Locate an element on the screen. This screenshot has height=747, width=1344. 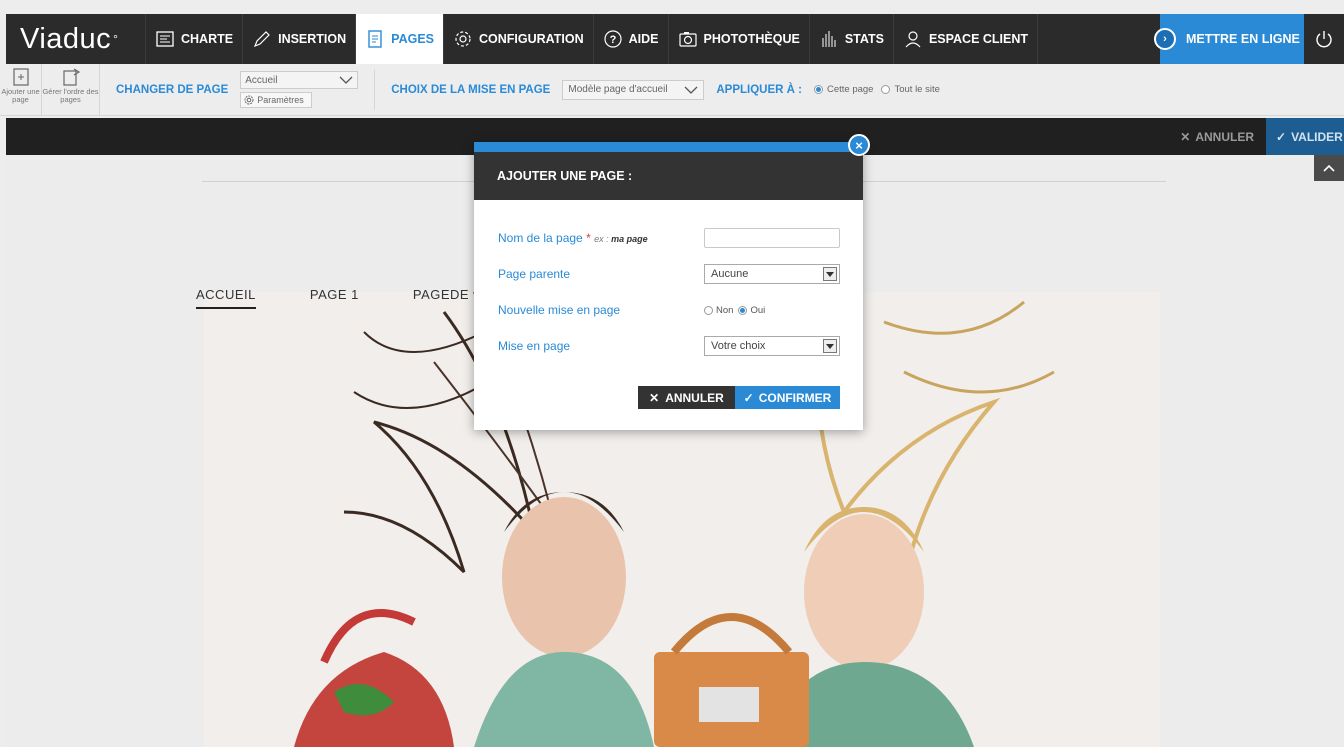
page-name-label-text: Nom de la page is located at coordinates (540, 238).